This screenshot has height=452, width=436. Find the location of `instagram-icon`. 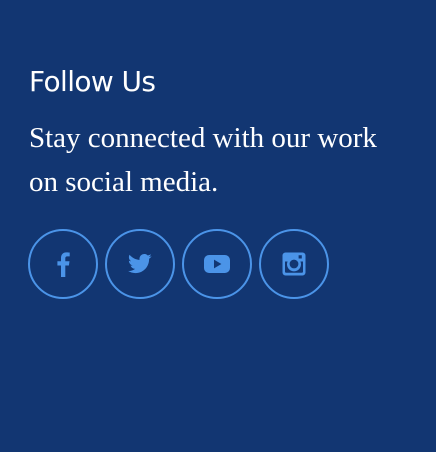

instagram-icon is located at coordinates (294, 264).